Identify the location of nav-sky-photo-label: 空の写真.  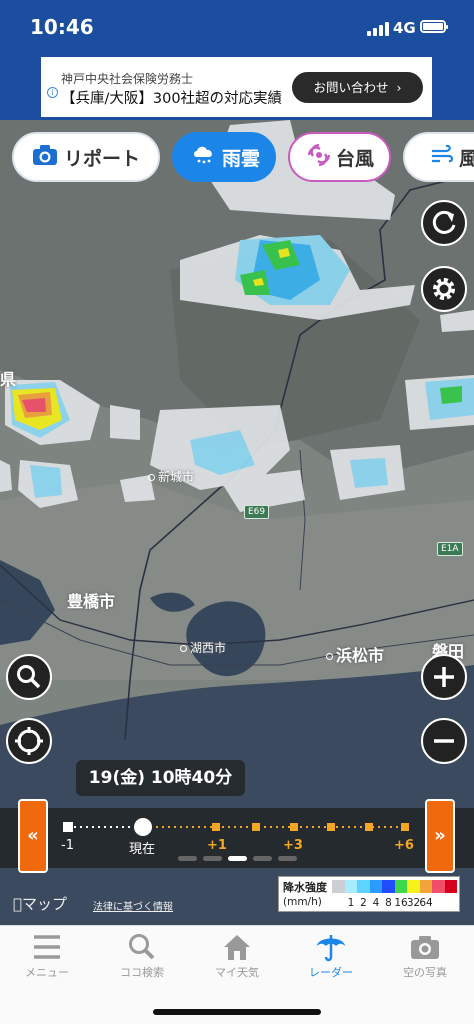
(425, 972).